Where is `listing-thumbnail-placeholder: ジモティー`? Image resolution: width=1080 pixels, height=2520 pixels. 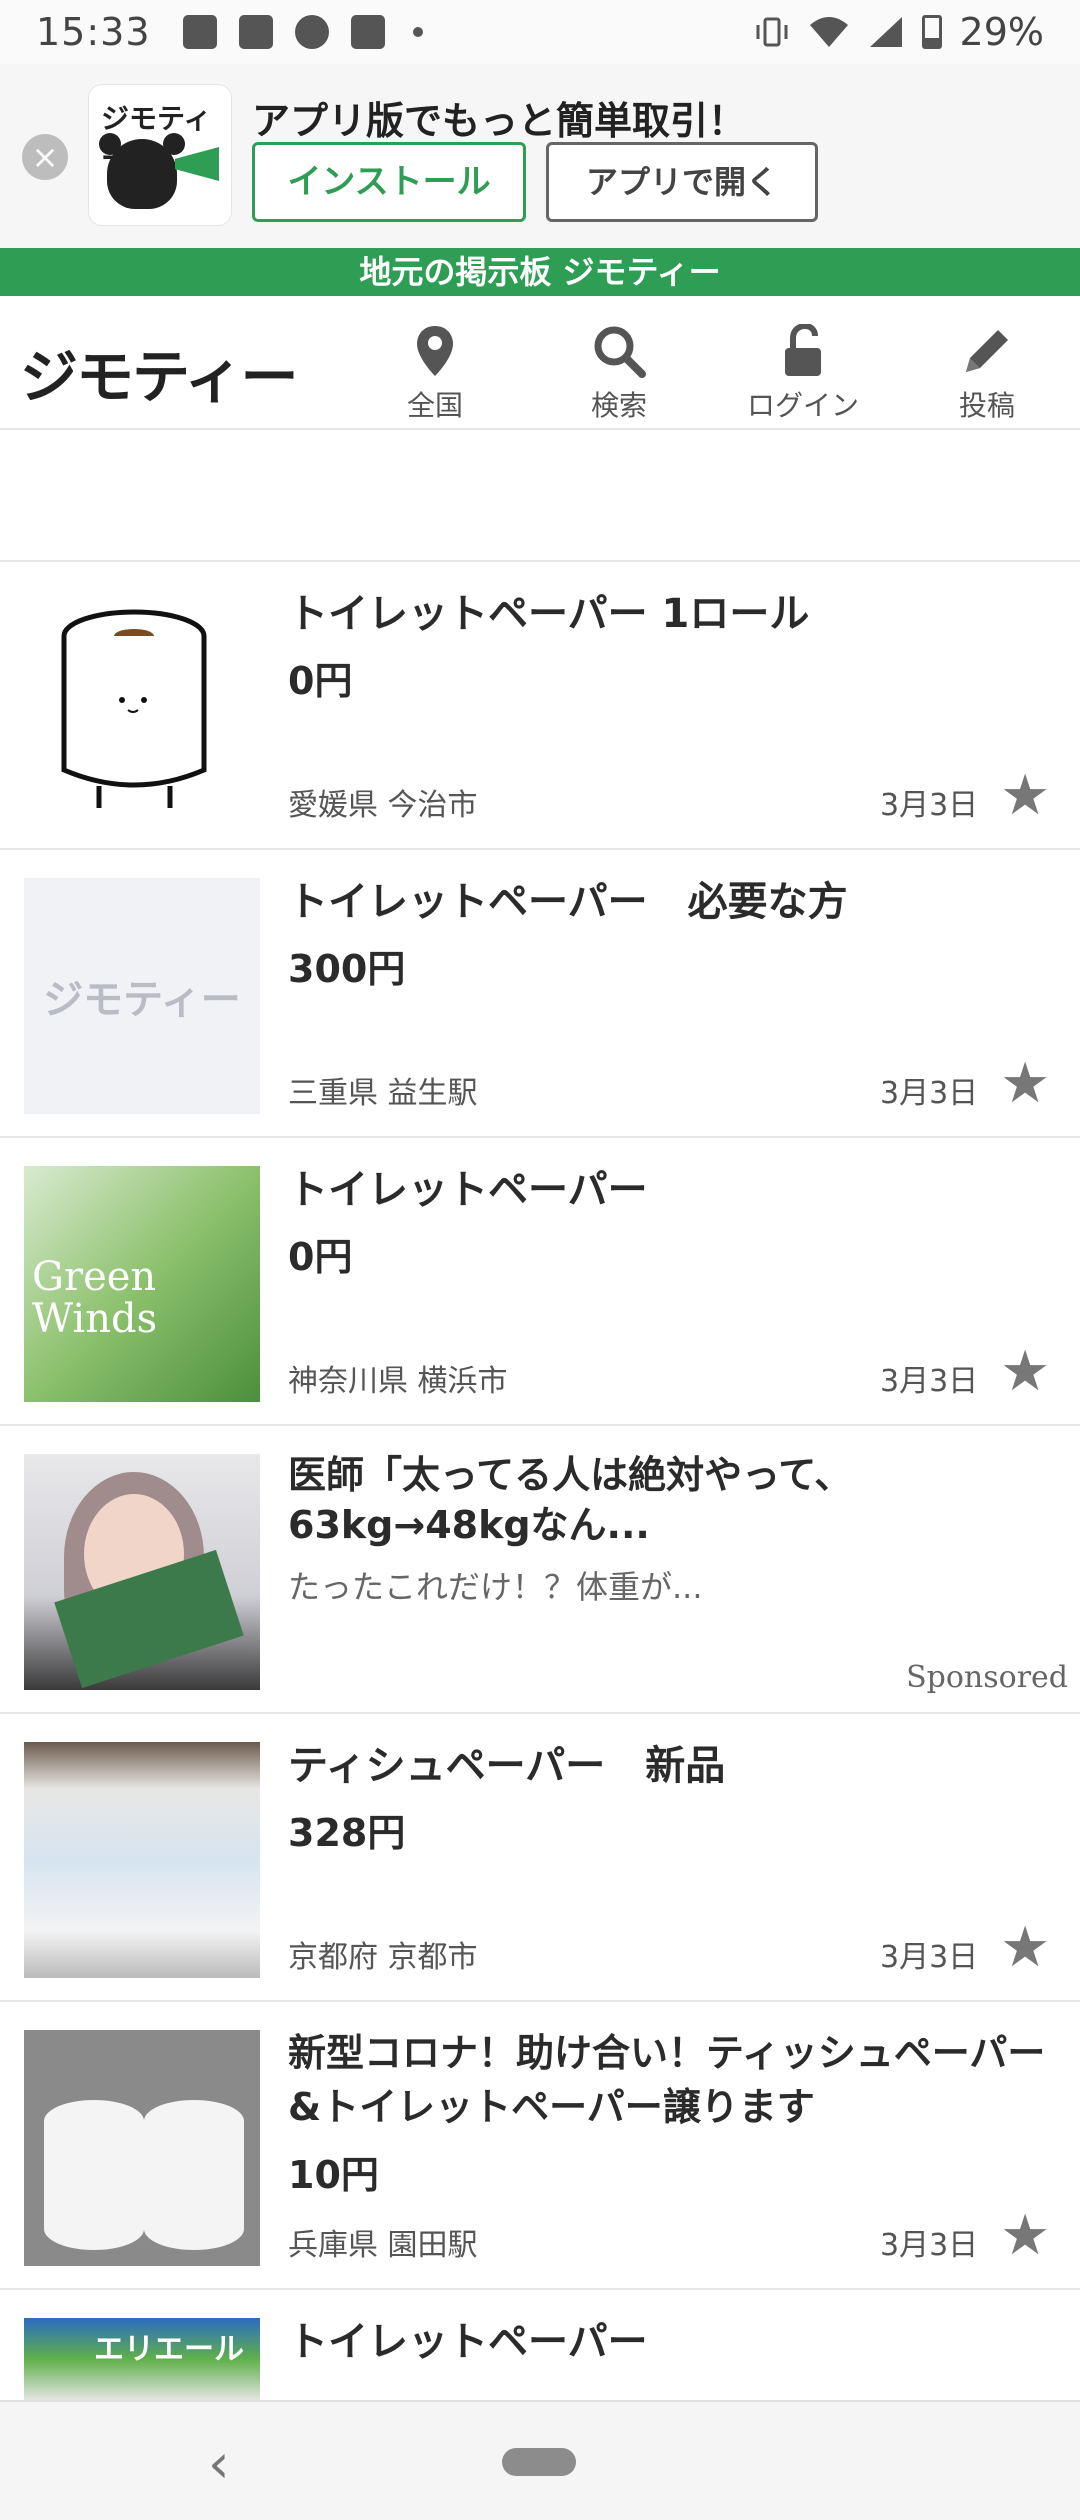 listing-thumbnail-placeholder: ジモティー is located at coordinates (142, 996).